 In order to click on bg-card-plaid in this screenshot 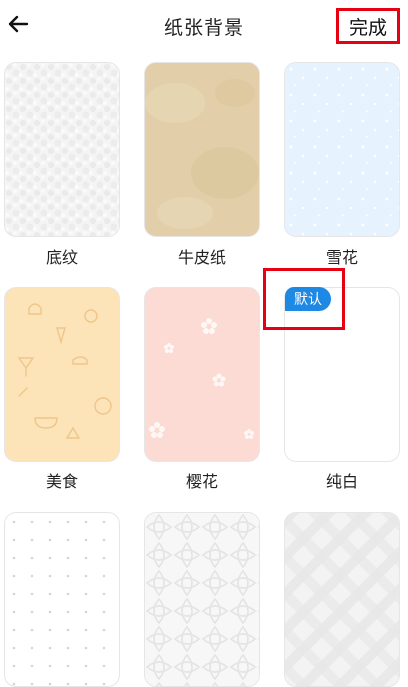, I will do `click(342, 599)`.